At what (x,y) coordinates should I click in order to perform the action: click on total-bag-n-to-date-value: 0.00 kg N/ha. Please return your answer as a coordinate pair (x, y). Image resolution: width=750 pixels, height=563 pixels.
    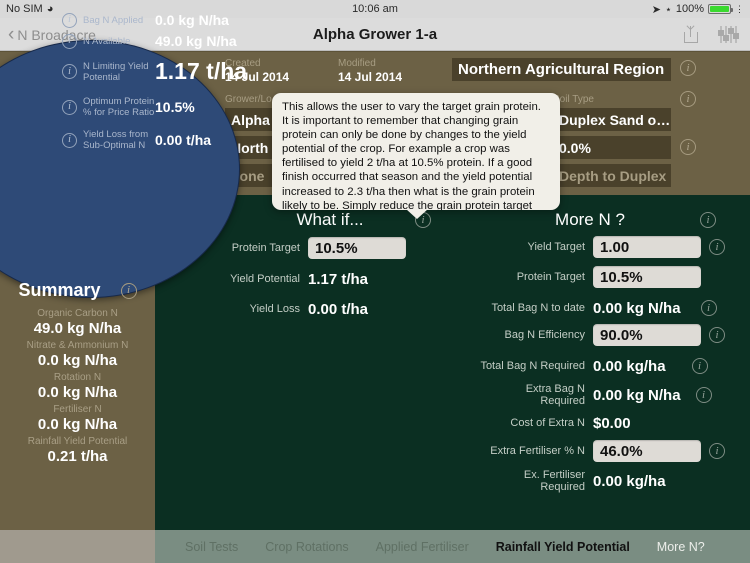
    Looking at the image, I should click on (637, 308).